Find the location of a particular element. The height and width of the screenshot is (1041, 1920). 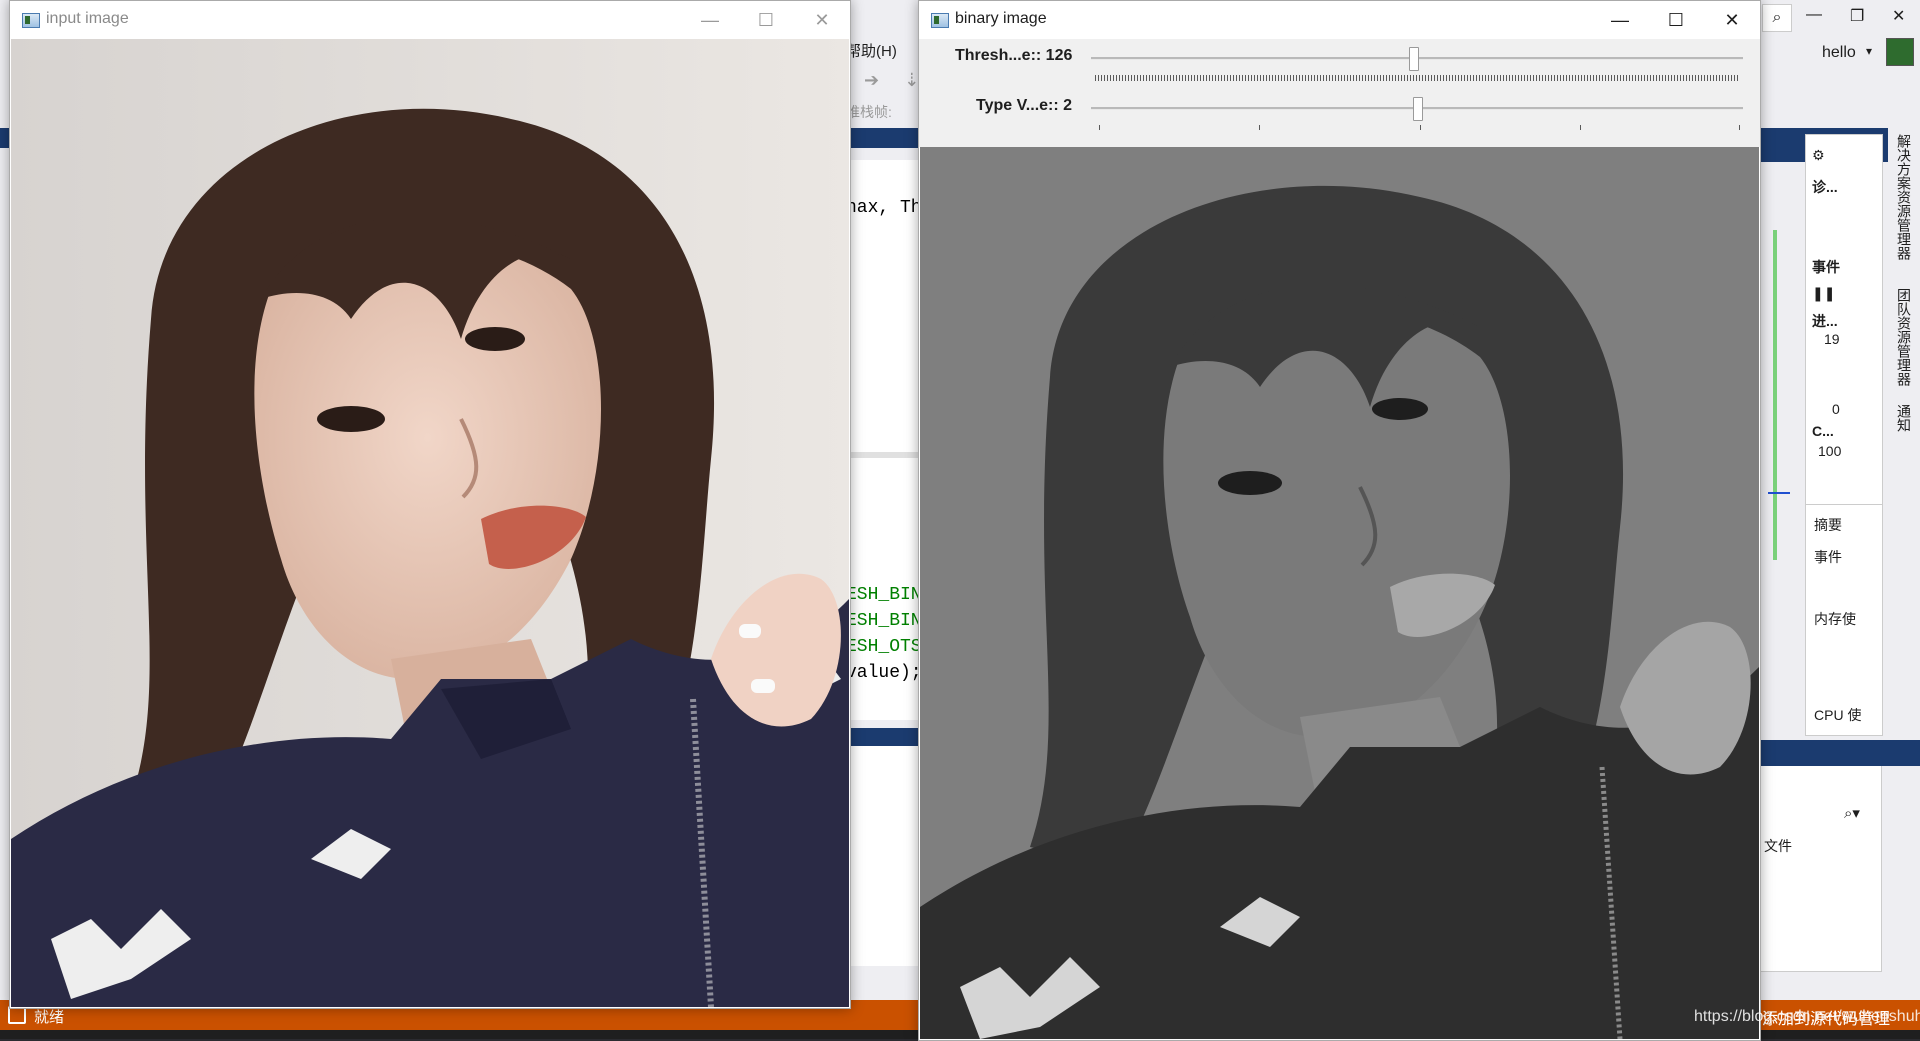

status-ready: 就绪 is located at coordinates (49, 1017).